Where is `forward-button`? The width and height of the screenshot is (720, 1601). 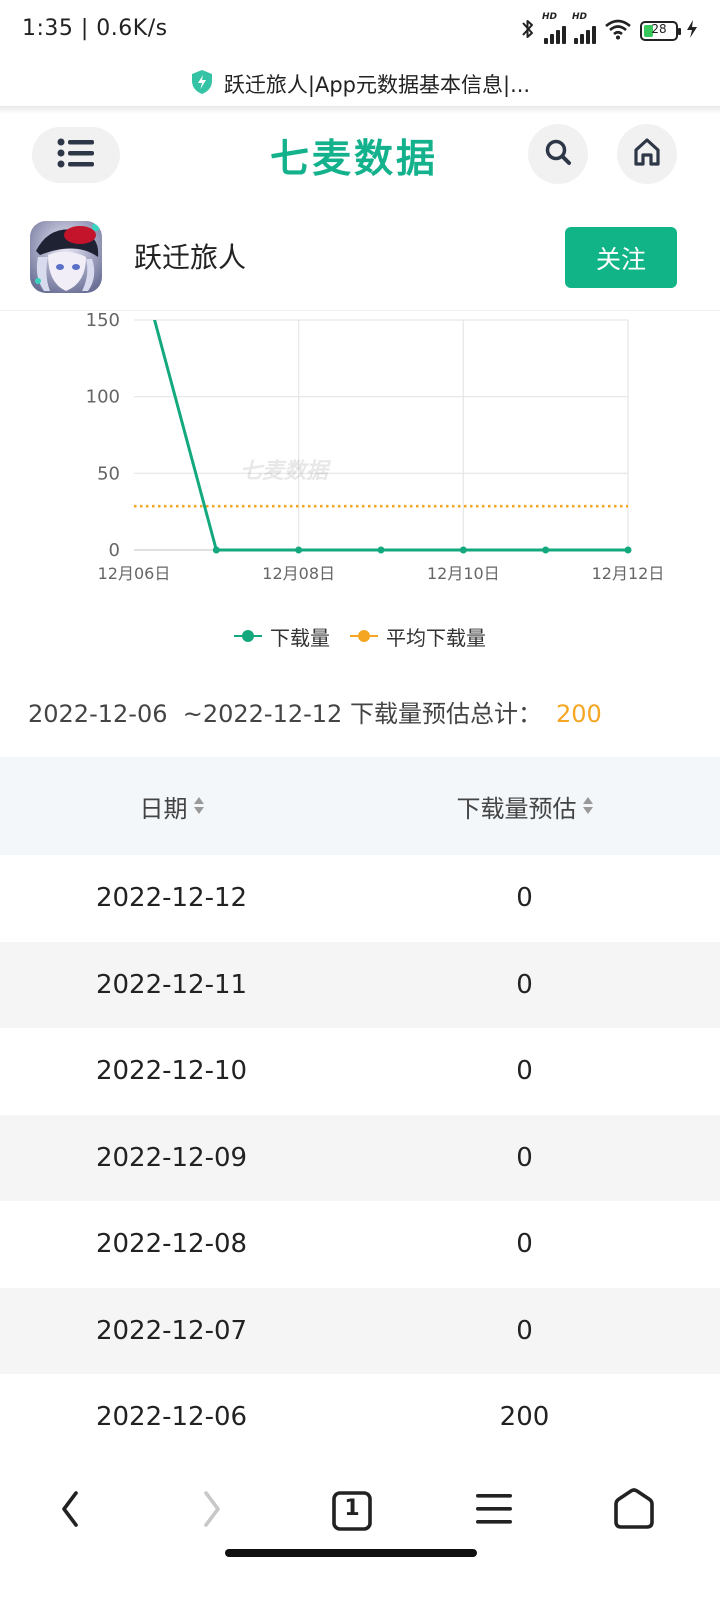
forward-button is located at coordinates (212, 1511).